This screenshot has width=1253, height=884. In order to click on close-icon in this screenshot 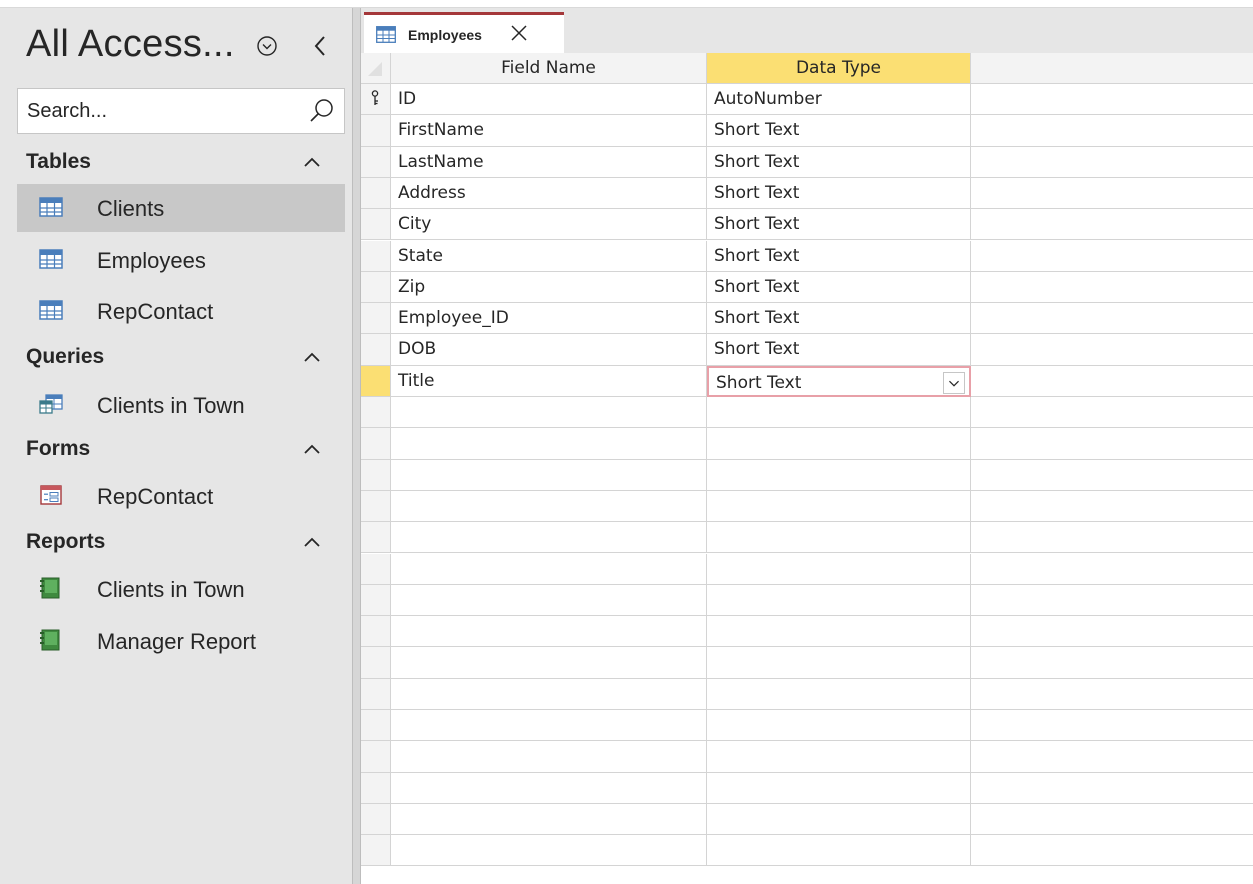, I will do `click(519, 33)`.